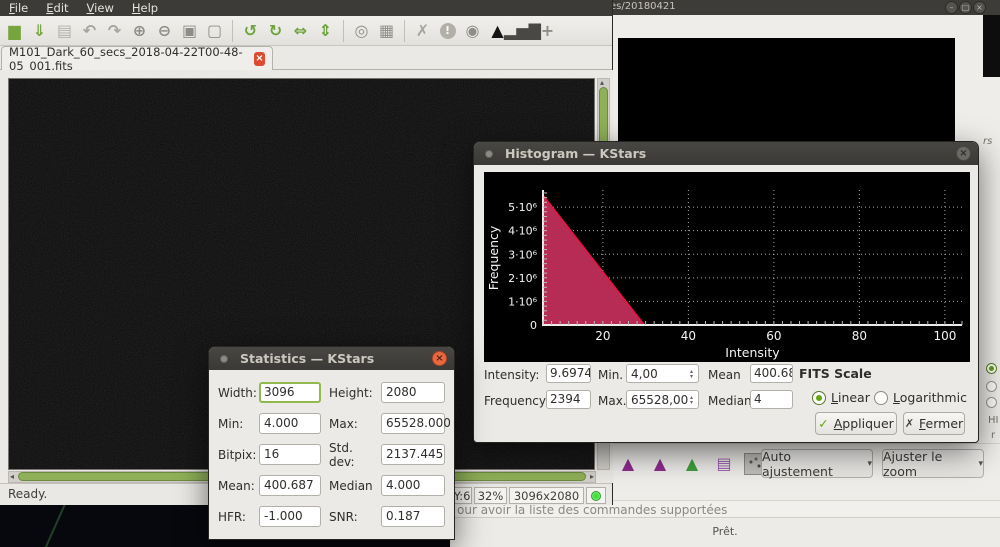 Image resolution: width=1000 pixels, height=547 pixels. What do you see at coordinates (300, 31) in the screenshot?
I see `flip-horizontal-icon: ⇔` at bounding box center [300, 31].